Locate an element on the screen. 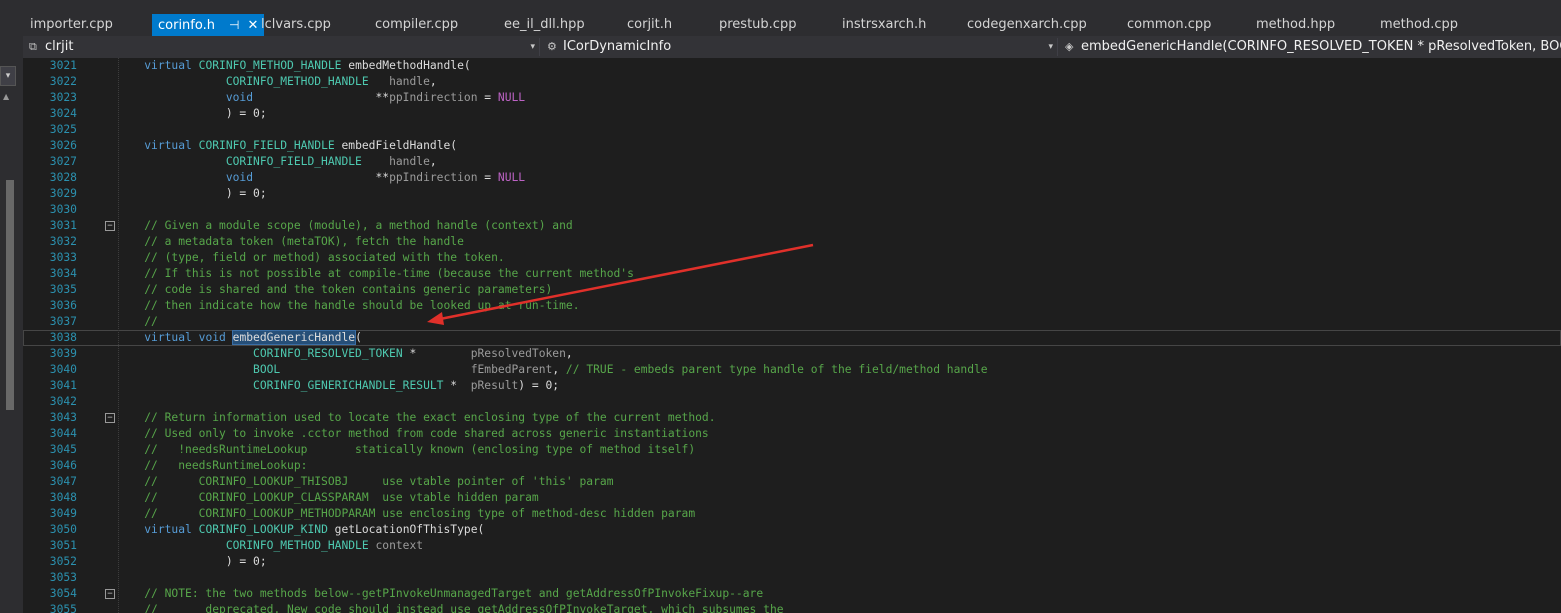 The height and width of the screenshot is (613, 1561). code-token: pResult is located at coordinates (494, 385).